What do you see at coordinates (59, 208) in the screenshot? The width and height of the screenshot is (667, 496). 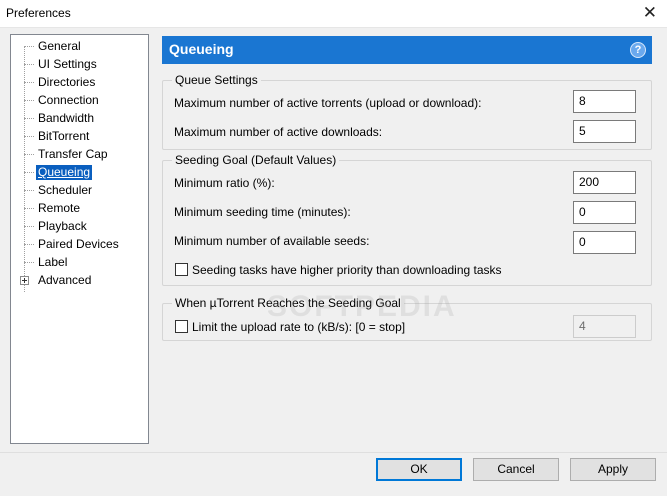 I see `tree-item-label: Remote` at bounding box center [59, 208].